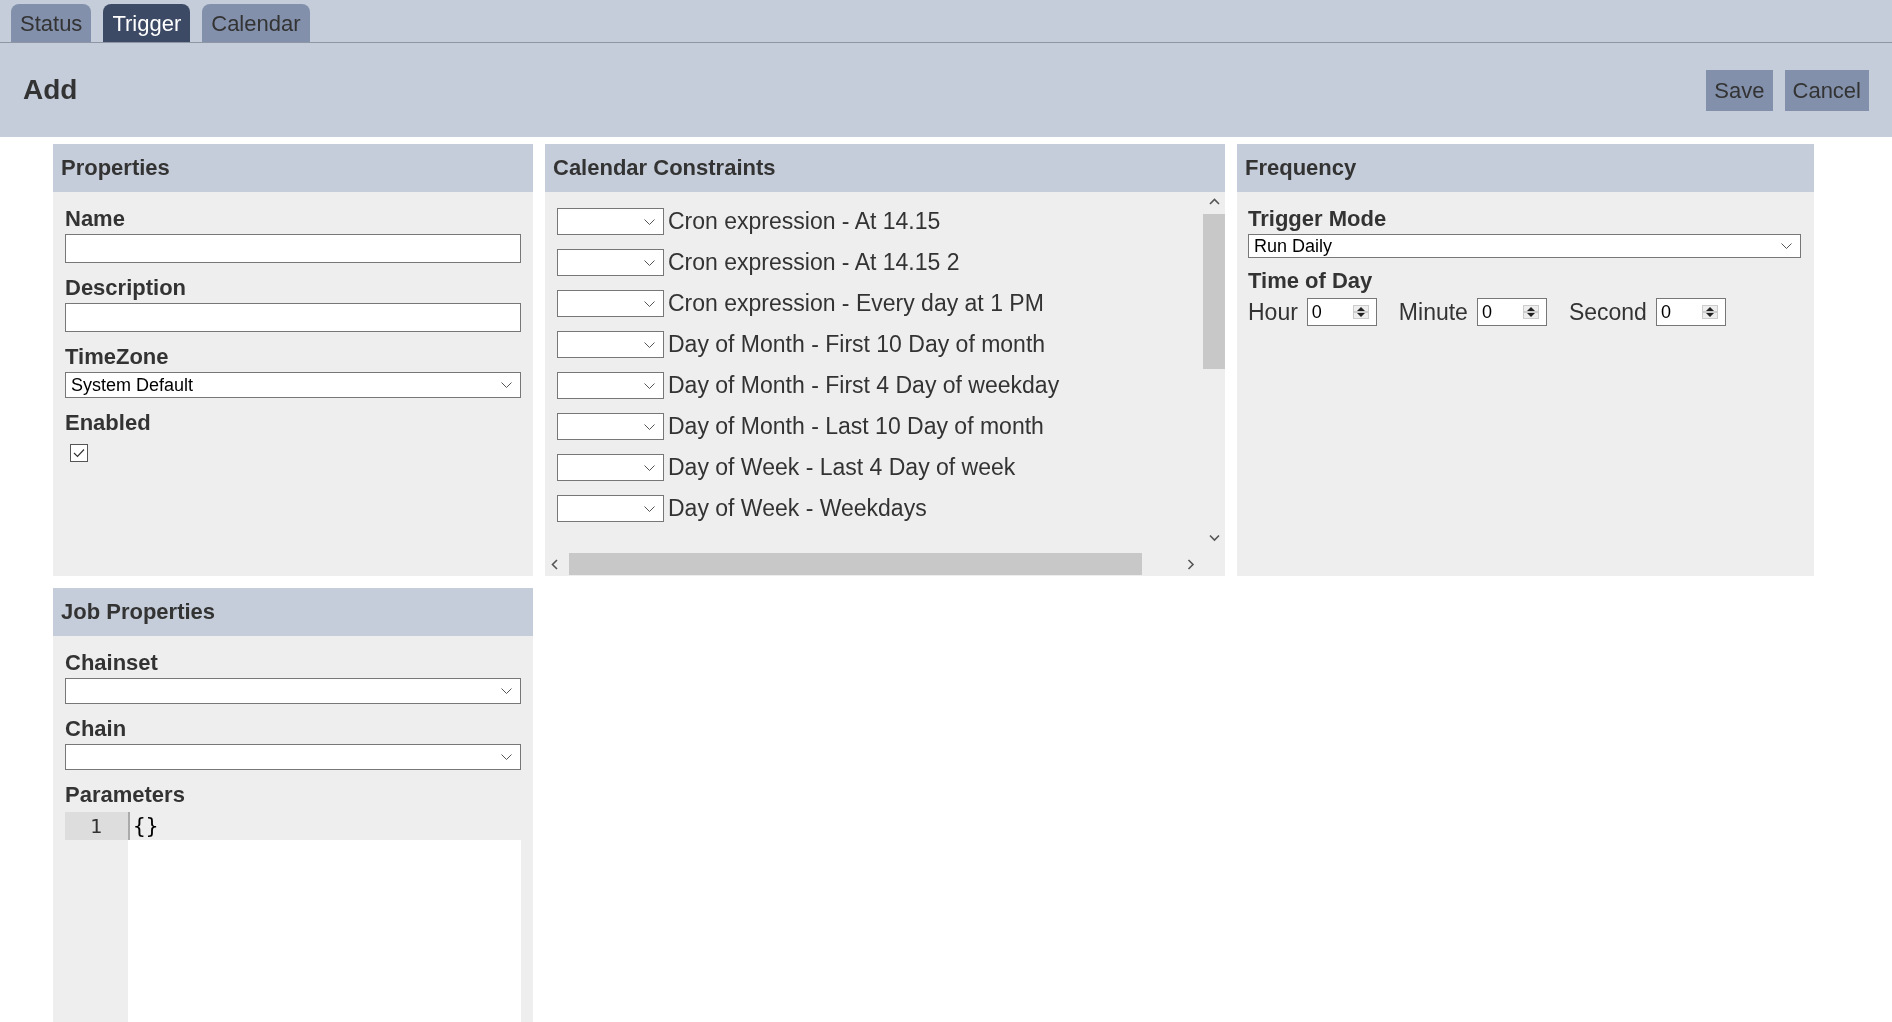 The height and width of the screenshot is (1022, 1892). I want to click on panel-header: Job Properties, so click(293, 612).